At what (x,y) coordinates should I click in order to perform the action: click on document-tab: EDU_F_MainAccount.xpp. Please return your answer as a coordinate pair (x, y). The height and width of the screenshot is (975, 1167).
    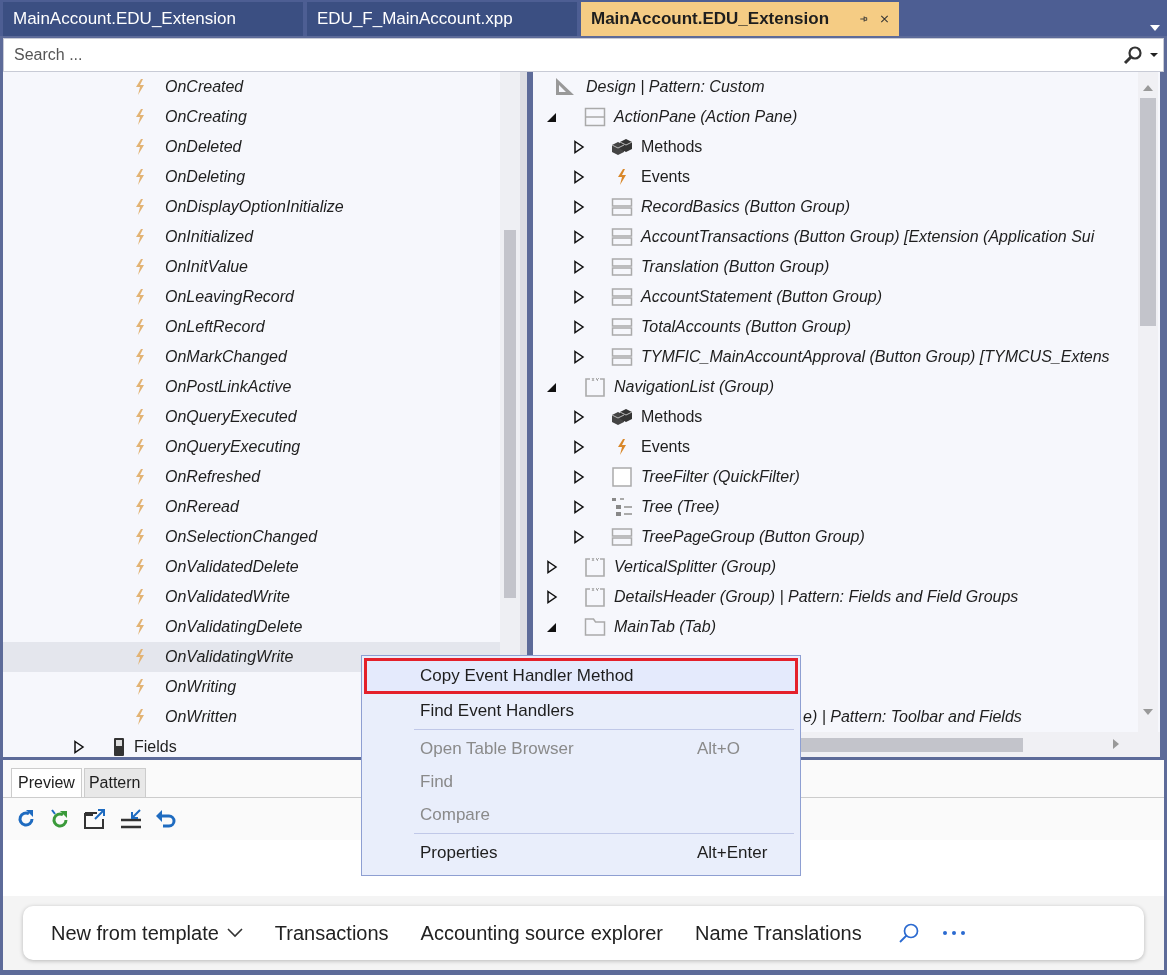
    Looking at the image, I should click on (442, 19).